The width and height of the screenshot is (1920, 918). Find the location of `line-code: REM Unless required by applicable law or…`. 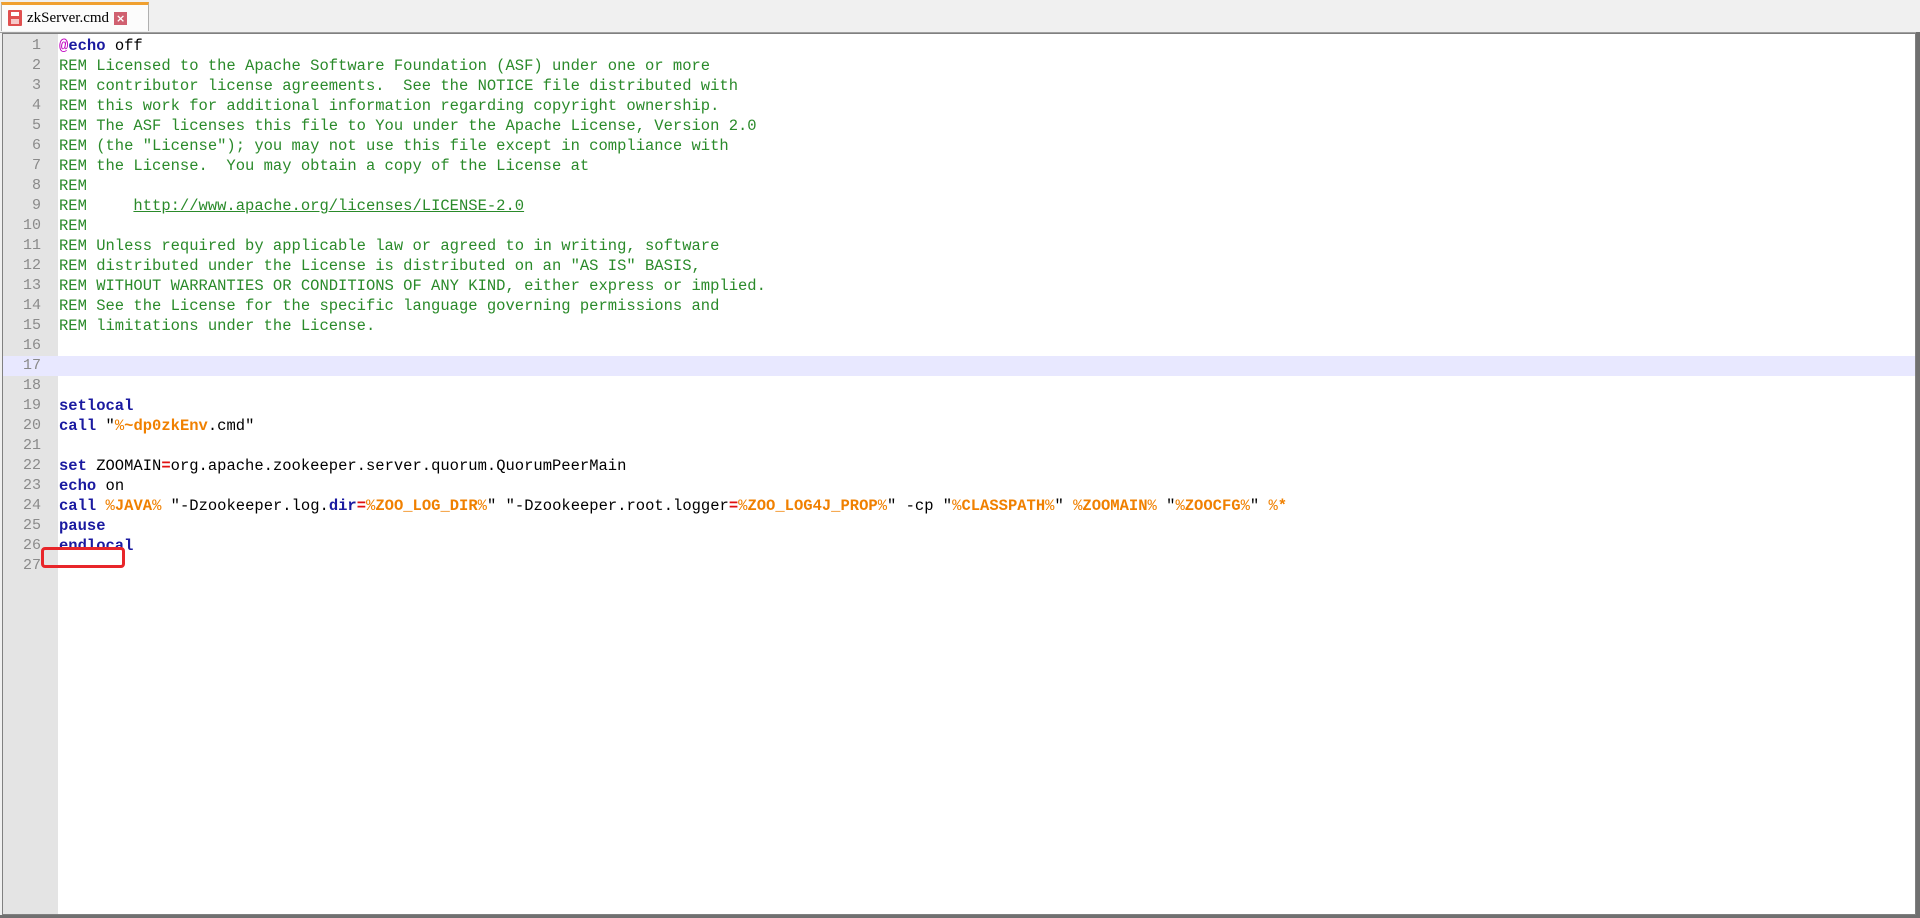

line-code: REM Unless required by applicable law or… is located at coordinates (389, 246).